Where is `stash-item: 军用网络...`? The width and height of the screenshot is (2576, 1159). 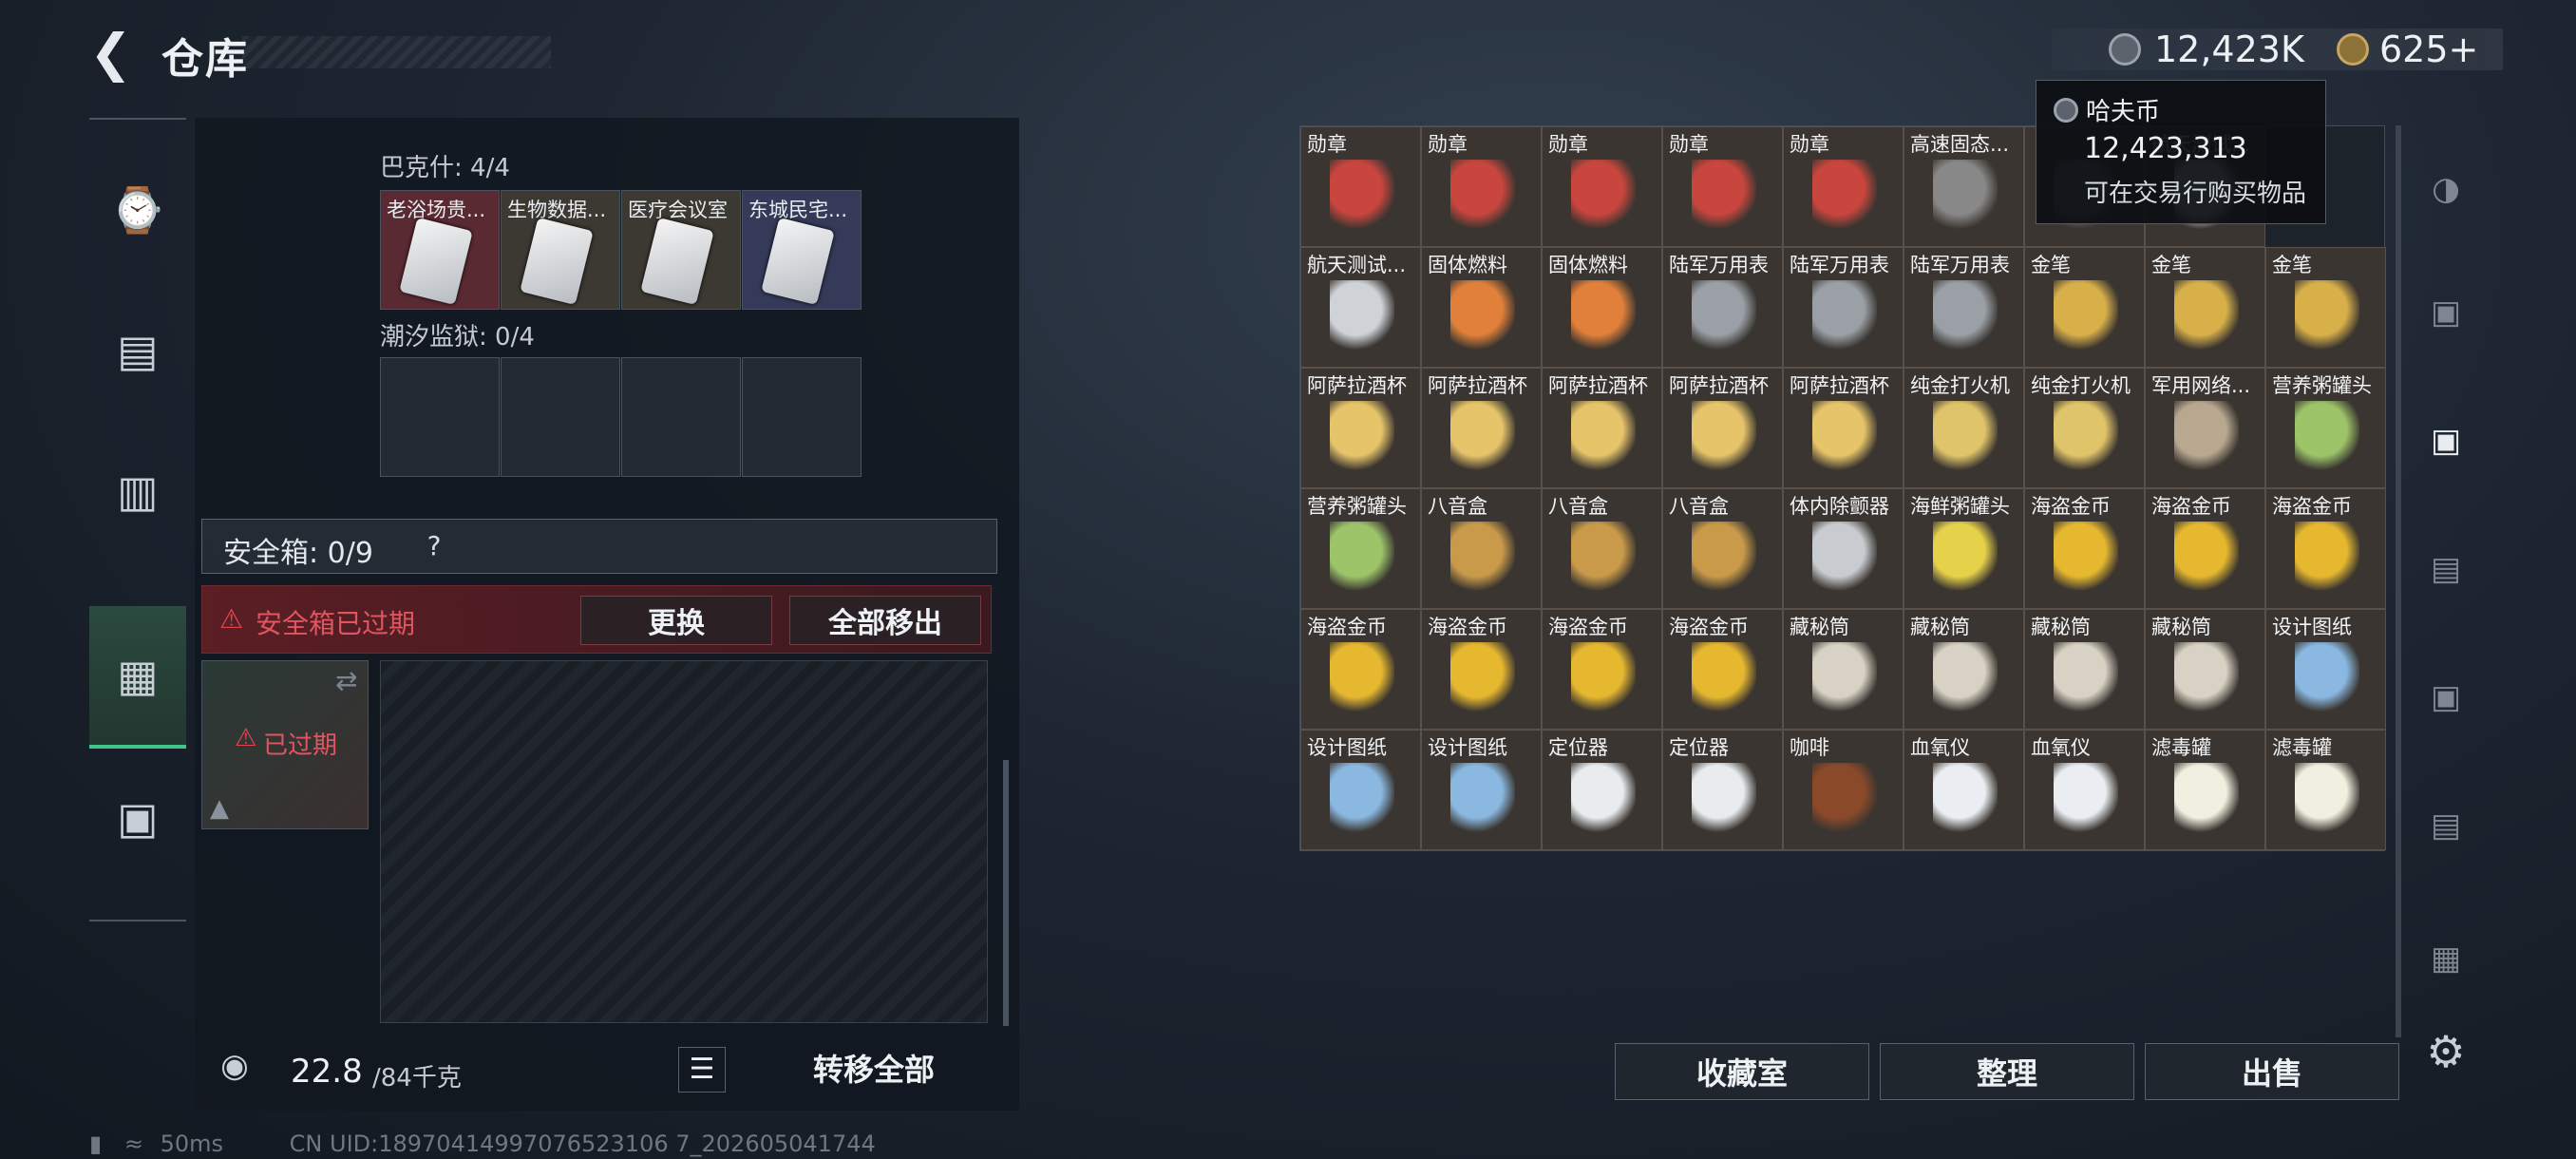 stash-item: 军用网络... is located at coordinates (2205, 428).